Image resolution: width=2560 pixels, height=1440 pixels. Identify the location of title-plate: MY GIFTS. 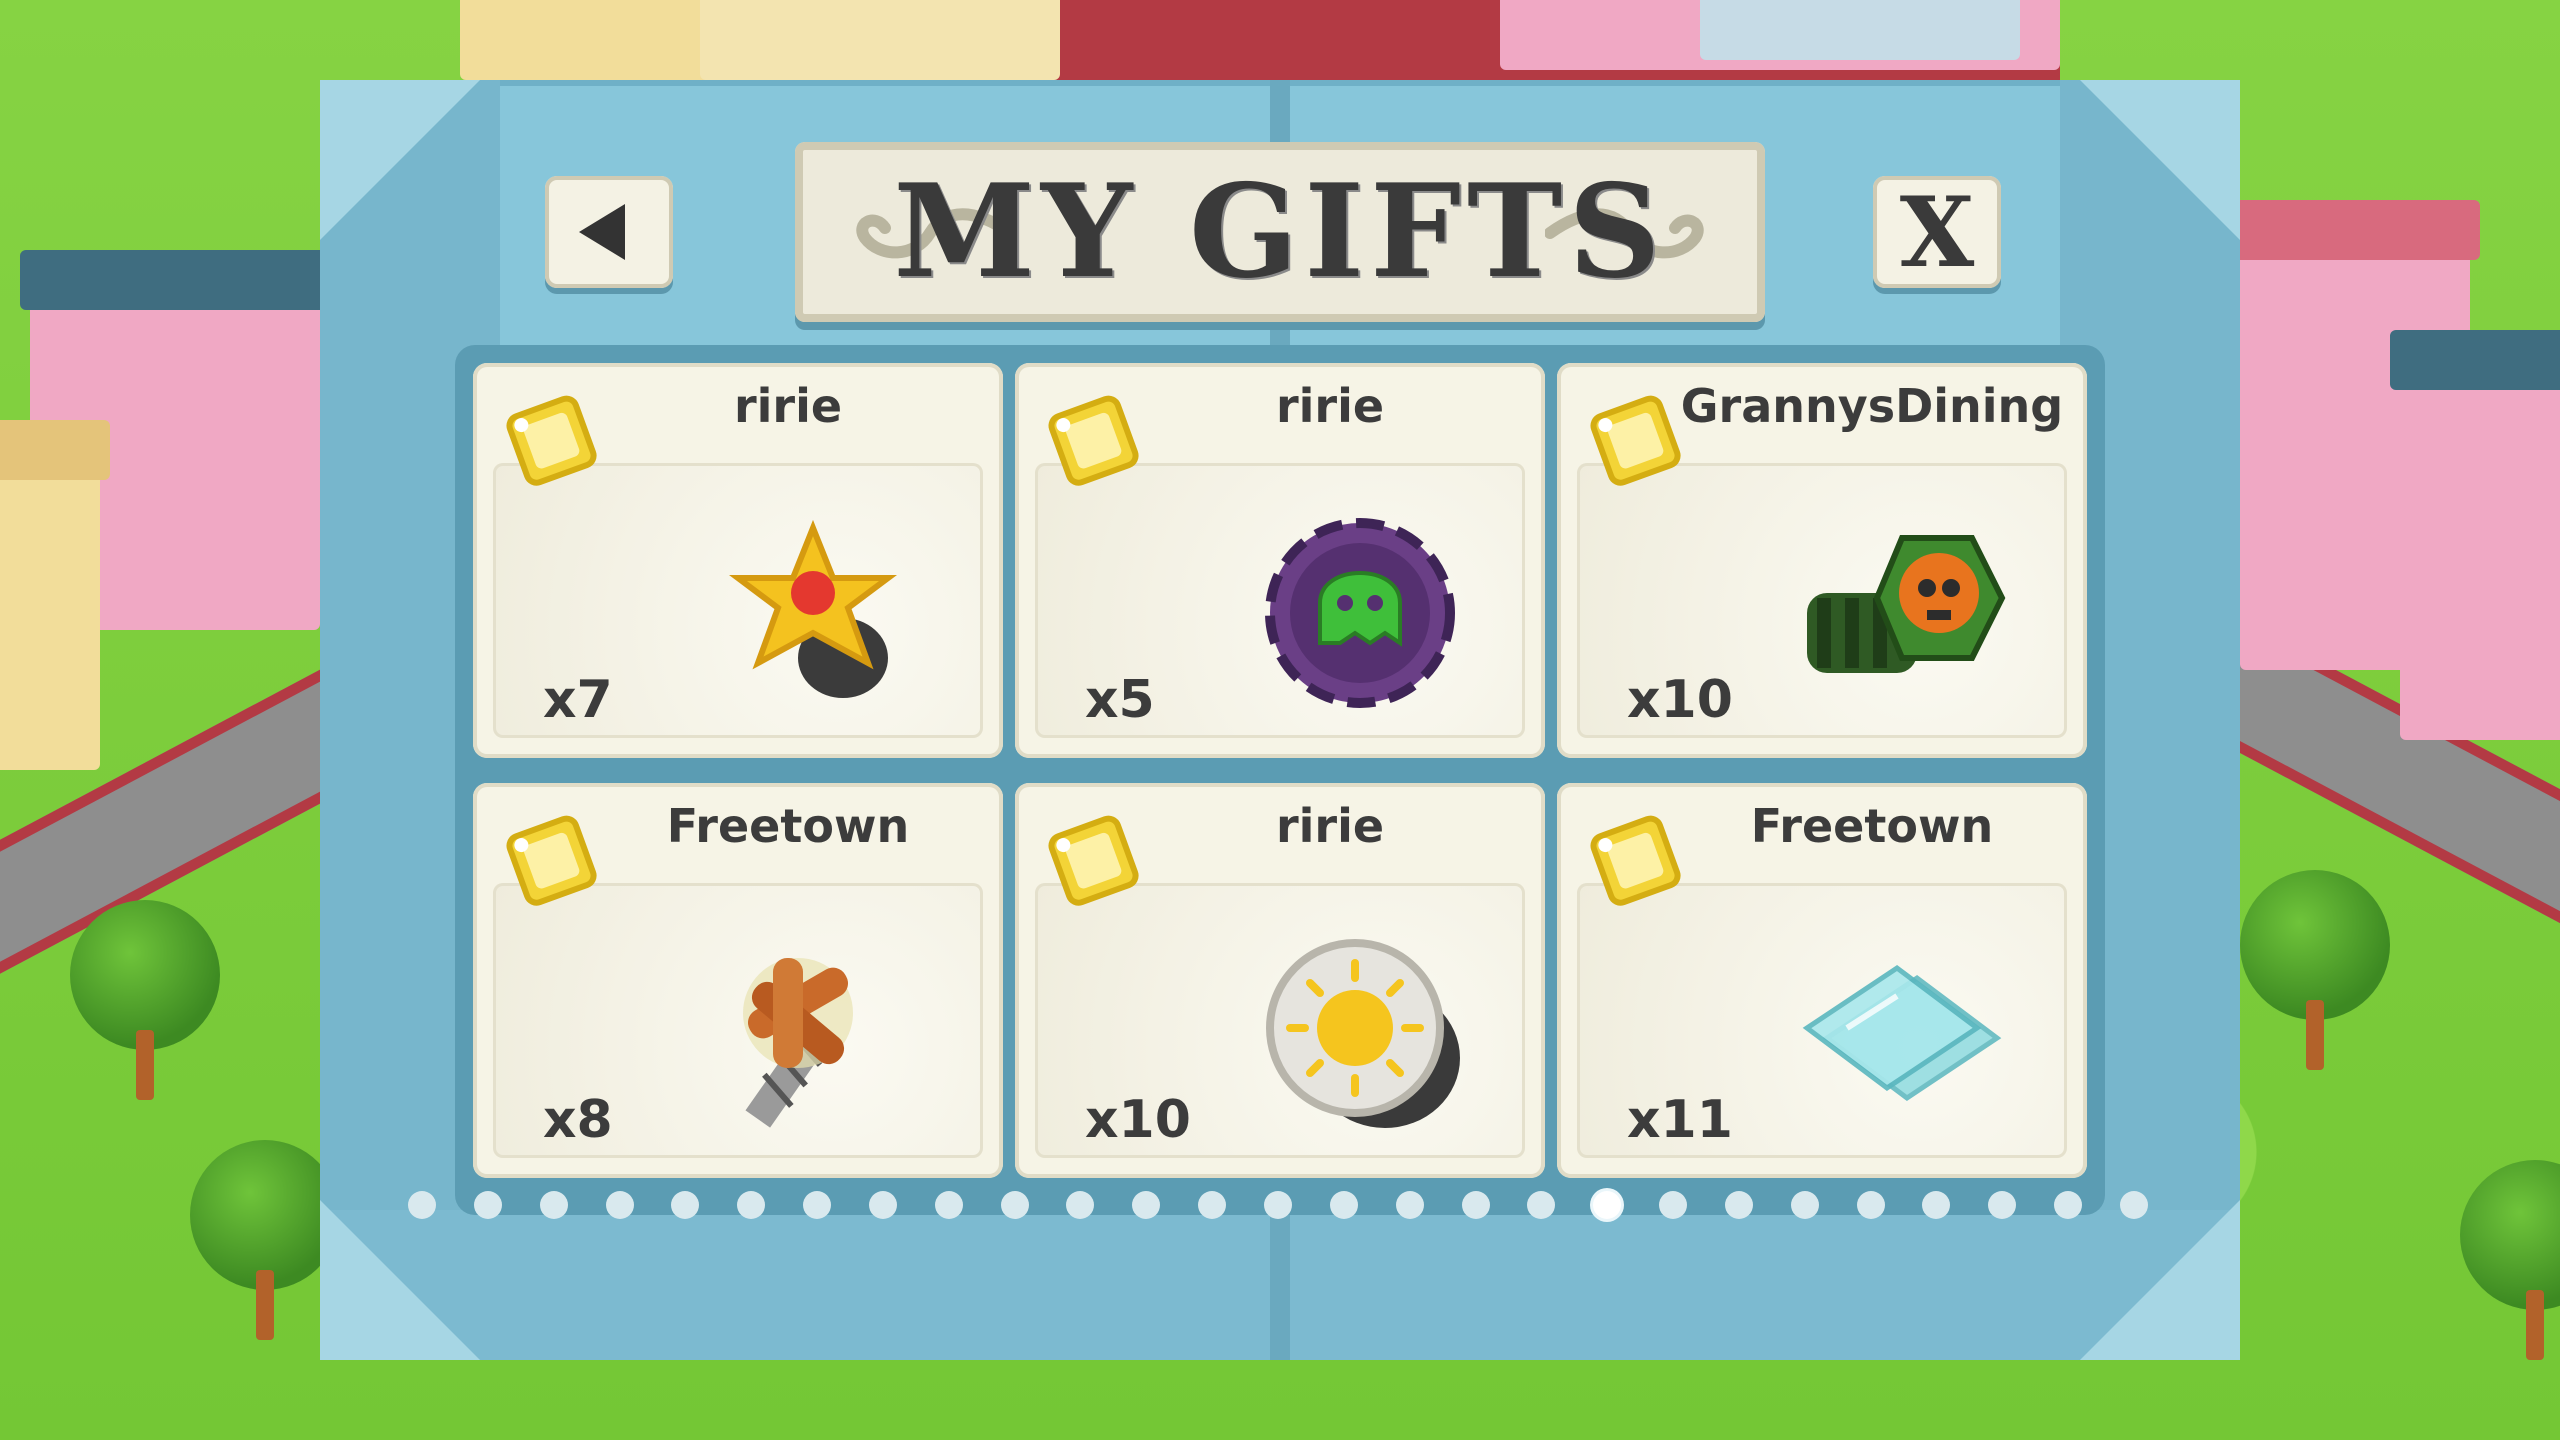
(1280, 232).